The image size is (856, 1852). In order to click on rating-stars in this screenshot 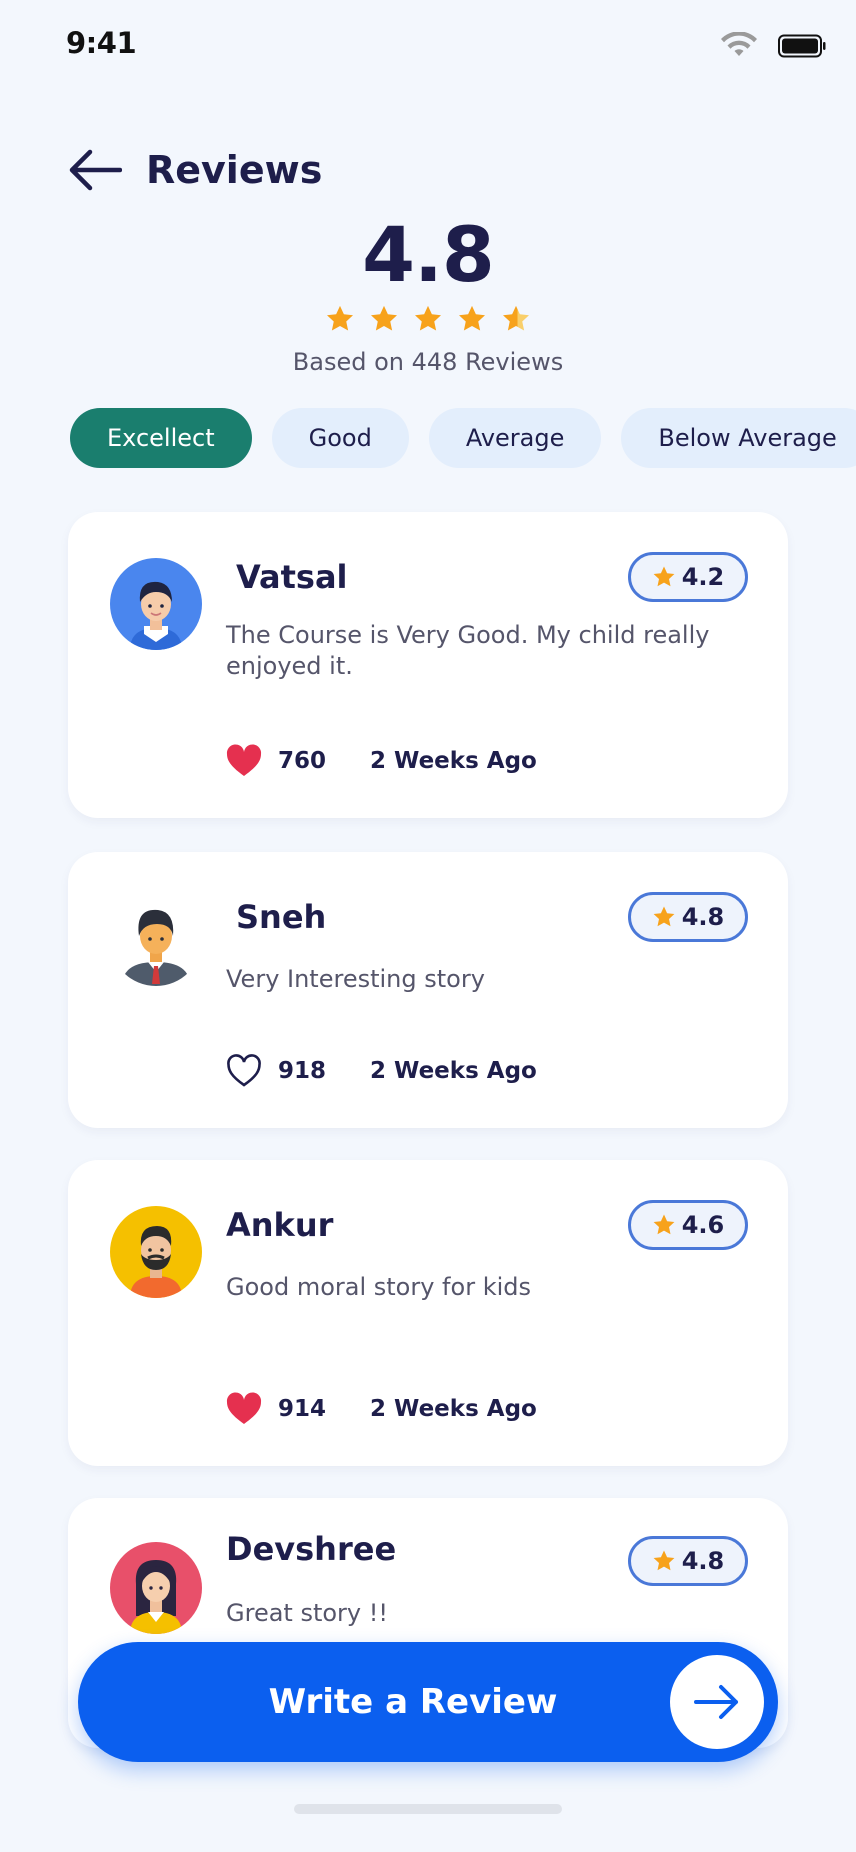, I will do `click(428, 320)`.